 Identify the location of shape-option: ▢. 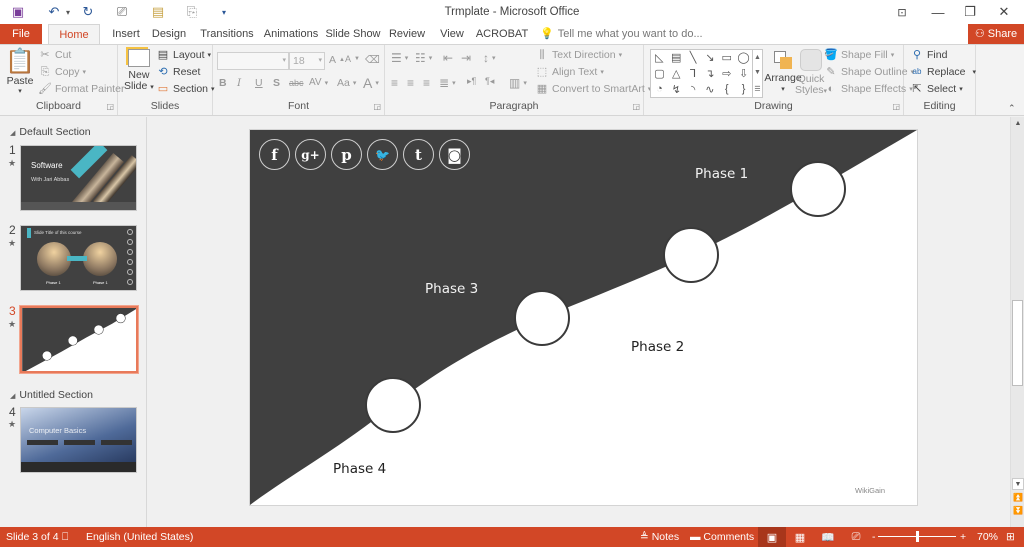
(659, 73).